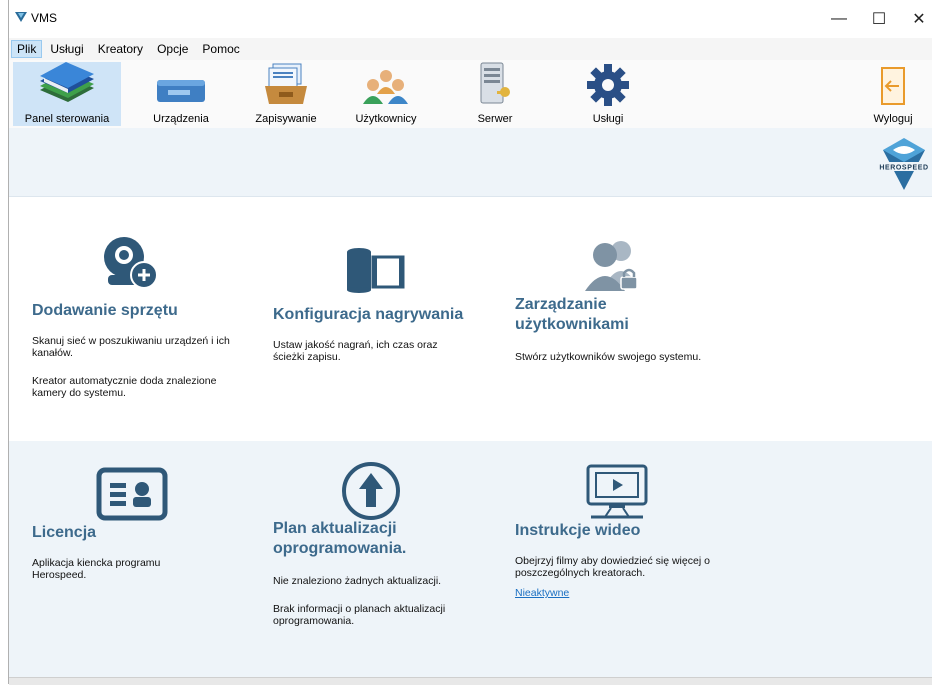  What do you see at coordinates (181, 119) in the screenshot?
I see `toolbar-label: Urządzenia` at bounding box center [181, 119].